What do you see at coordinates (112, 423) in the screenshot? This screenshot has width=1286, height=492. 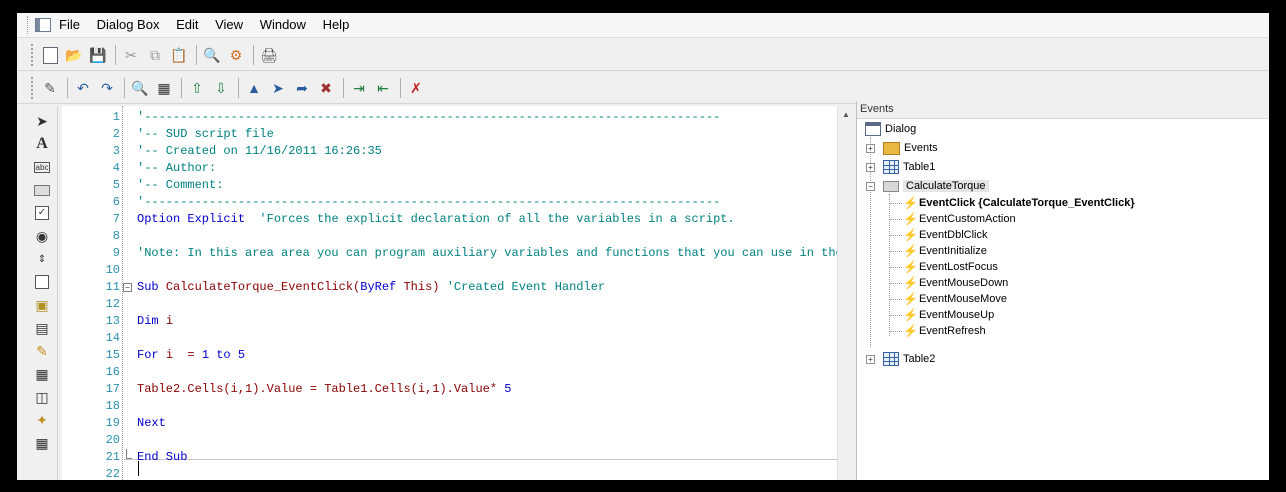 I see `line-number: 19` at bounding box center [112, 423].